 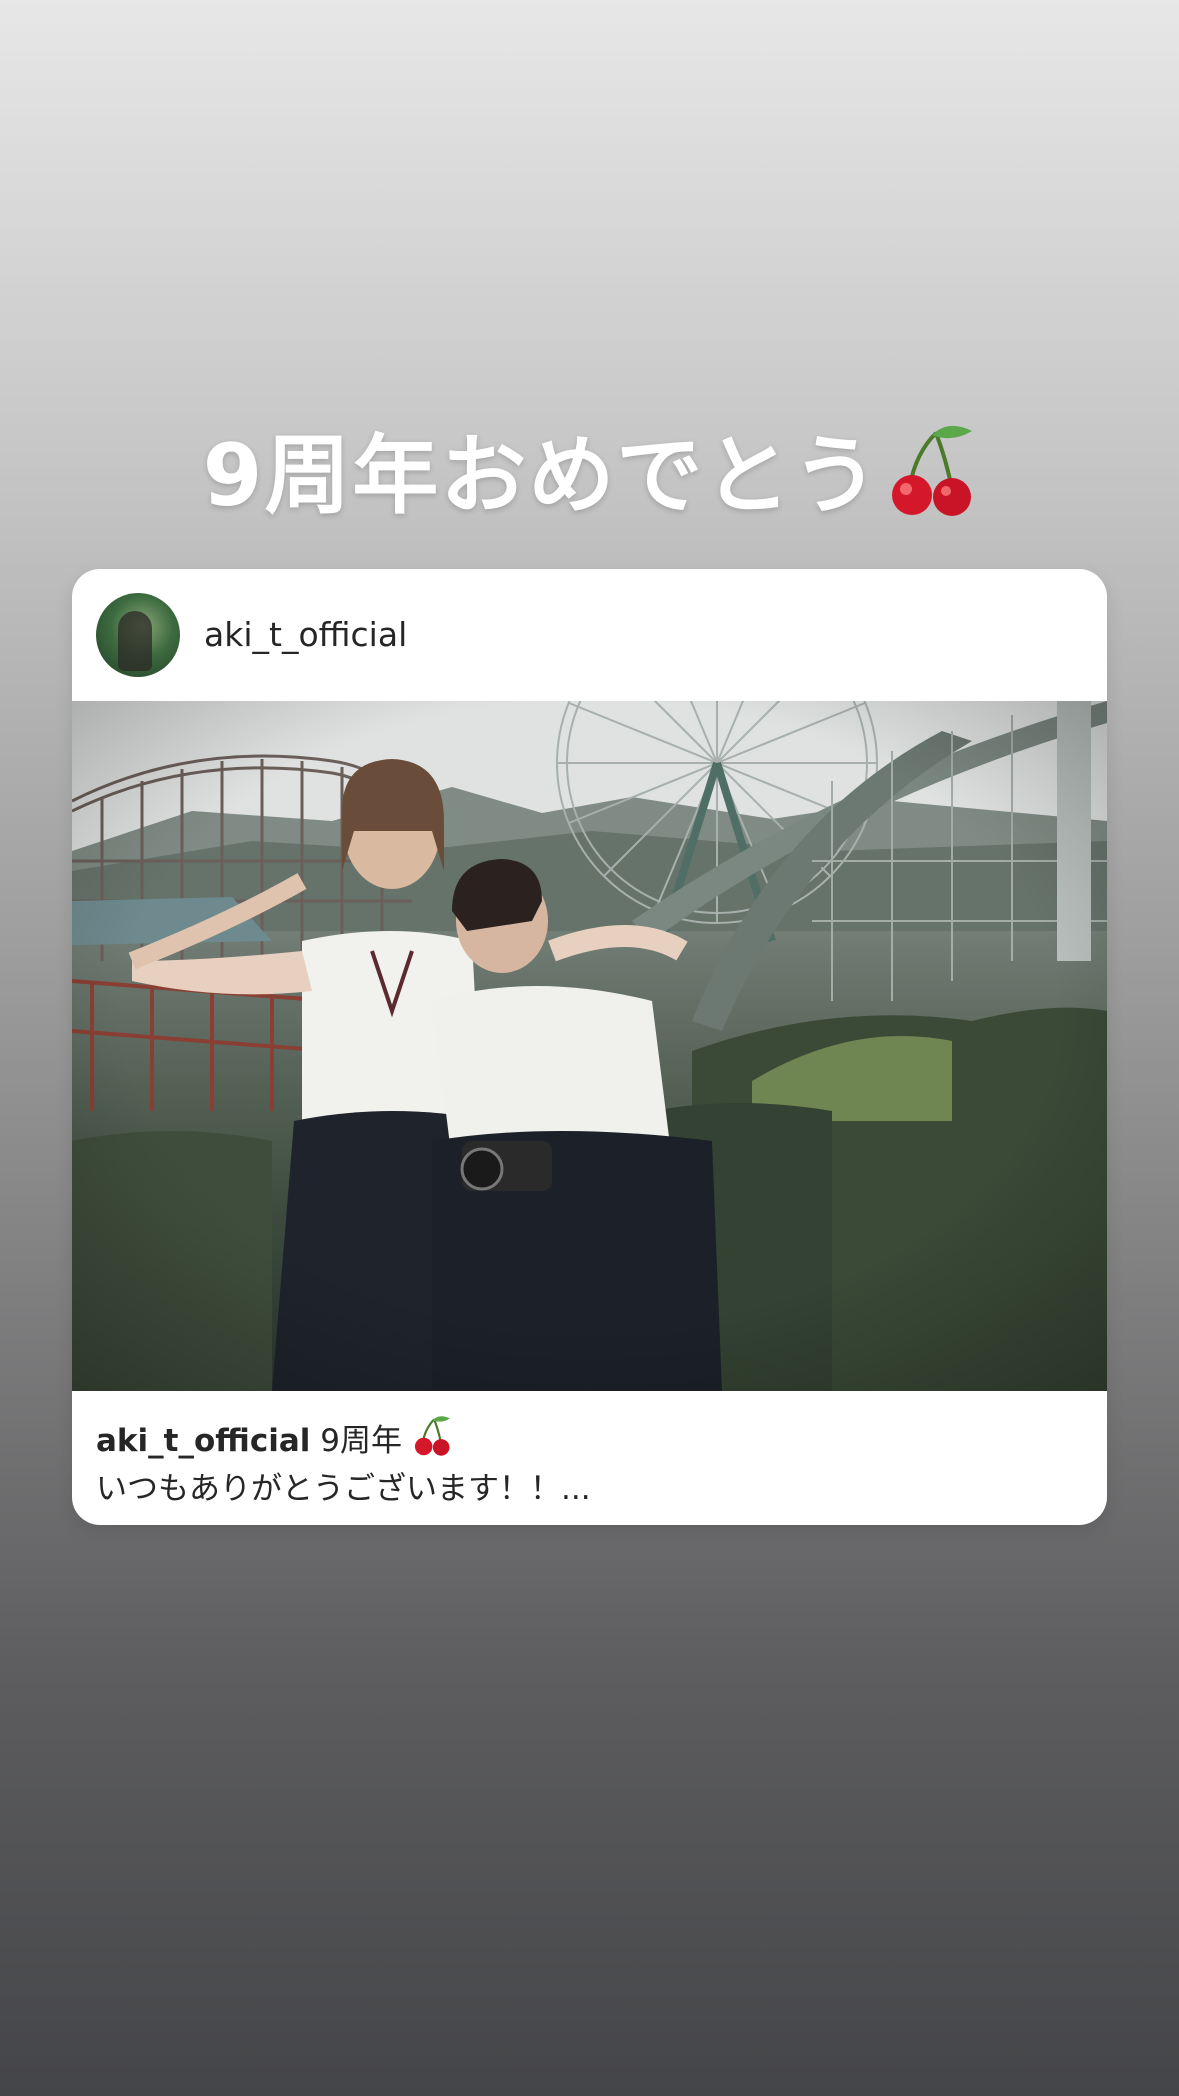 What do you see at coordinates (203, 1441) in the screenshot?
I see `caption-username: aki_t_official` at bounding box center [203, 1441].